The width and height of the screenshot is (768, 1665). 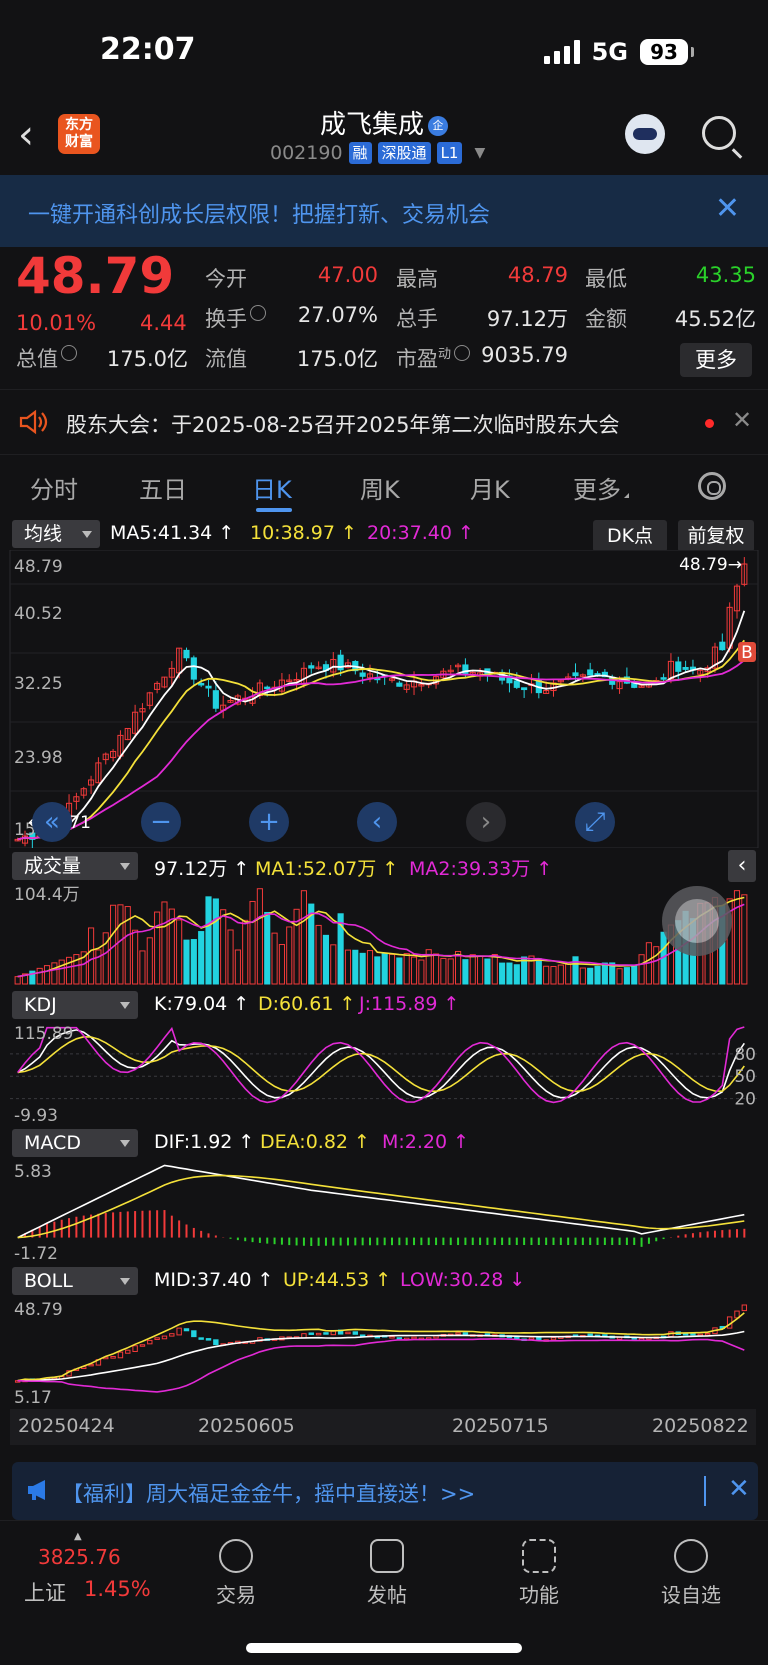 I want to click on battery-icon: 93, so click(x=667, y=52).